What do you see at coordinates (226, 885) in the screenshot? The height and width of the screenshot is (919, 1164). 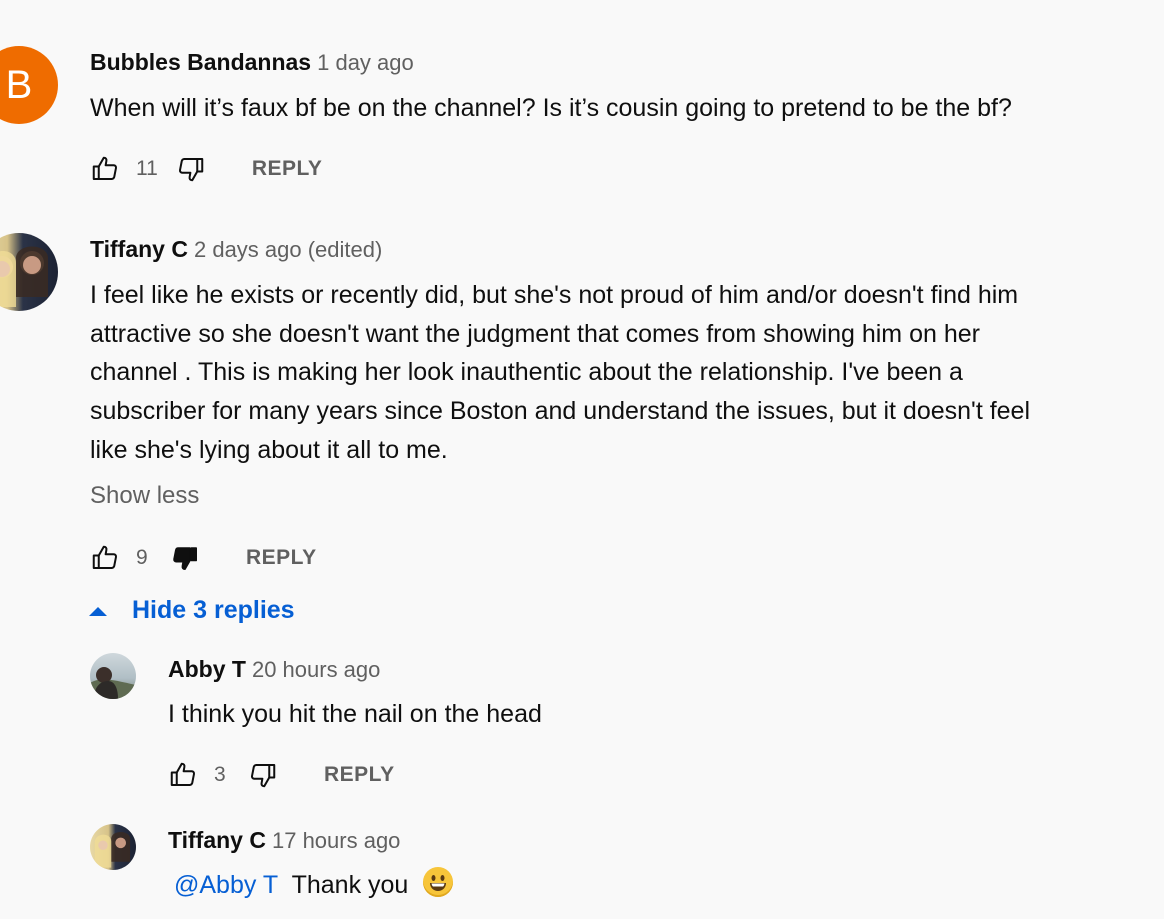 I see `mention-link: @Abby T` at bounding box center [226, 885].